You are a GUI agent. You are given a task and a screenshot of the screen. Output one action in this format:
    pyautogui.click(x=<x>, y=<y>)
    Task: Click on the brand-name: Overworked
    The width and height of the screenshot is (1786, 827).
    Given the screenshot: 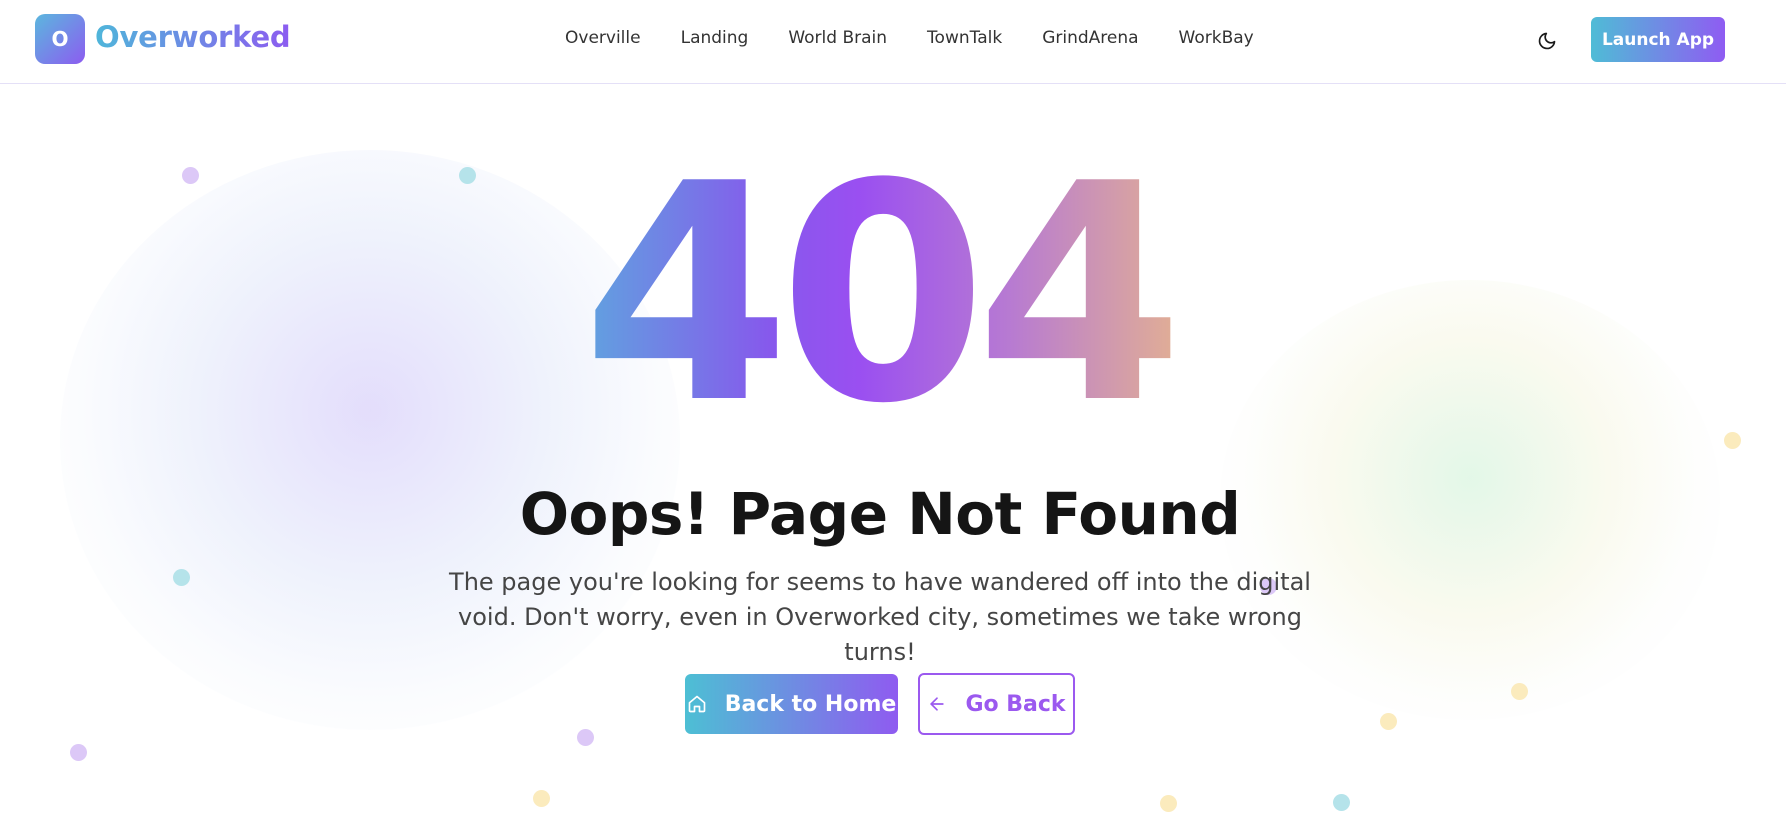 What is the action you would take?
    pyautogui.click(x=193, y=37)
    